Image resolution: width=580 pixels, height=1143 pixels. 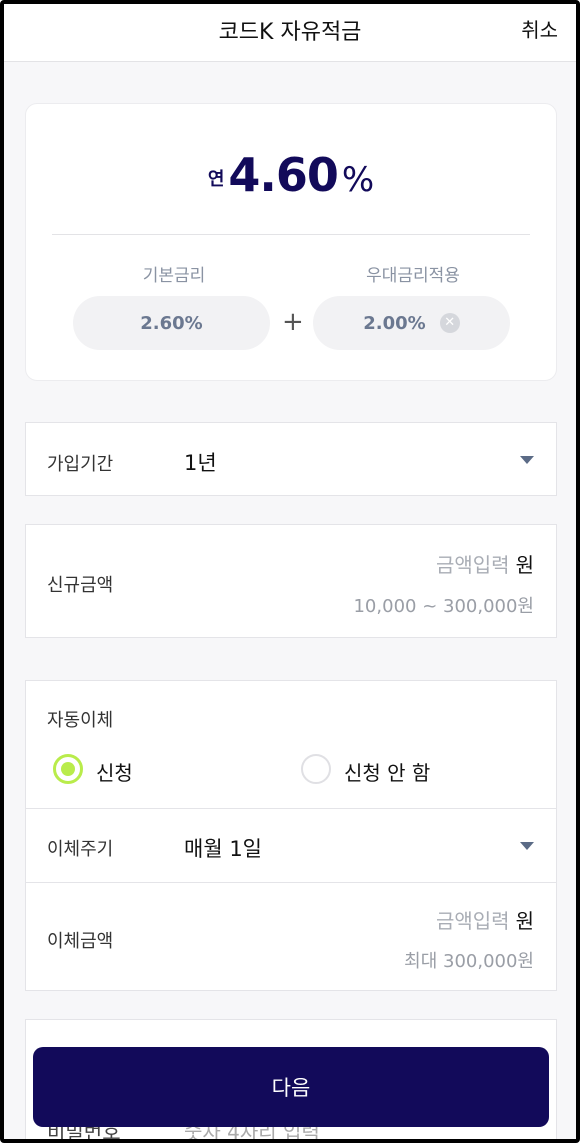 I want to click on bonus-rate-label: 우대금리적용, so click(x=413, y=276).